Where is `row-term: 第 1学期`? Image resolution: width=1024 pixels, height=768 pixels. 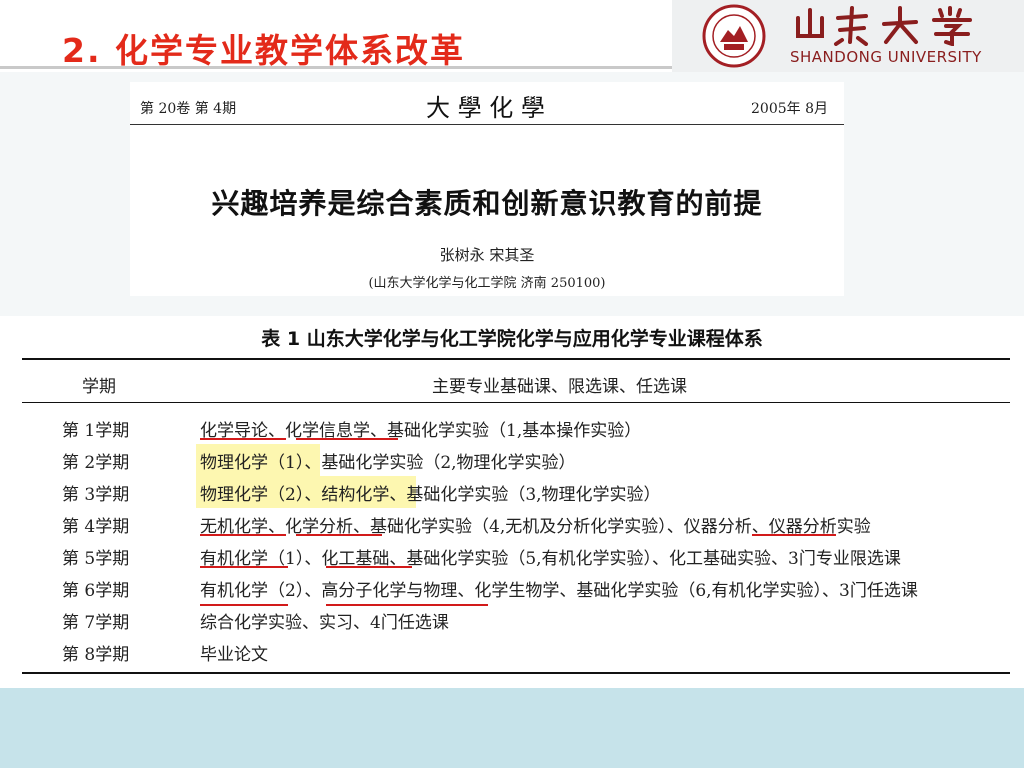
row-term: 第 1学期 is located at coordinates (96, 431).